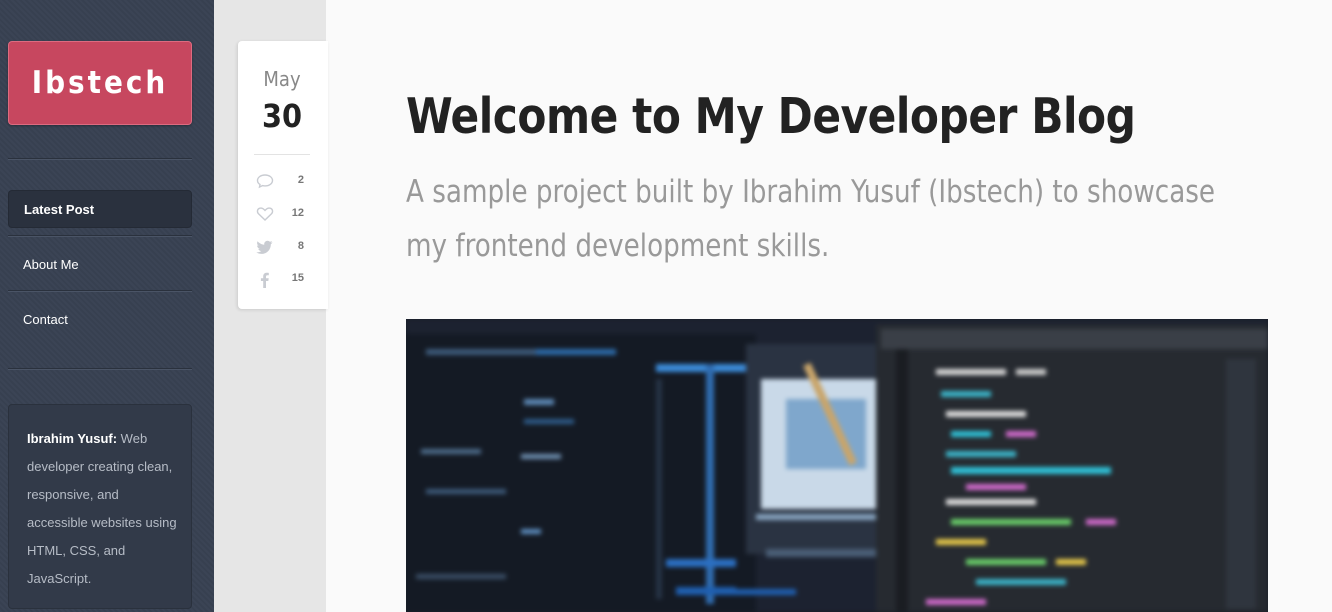 The image size is (1332, 612). I want to click on nav-label: About Me, so click(51, 264).